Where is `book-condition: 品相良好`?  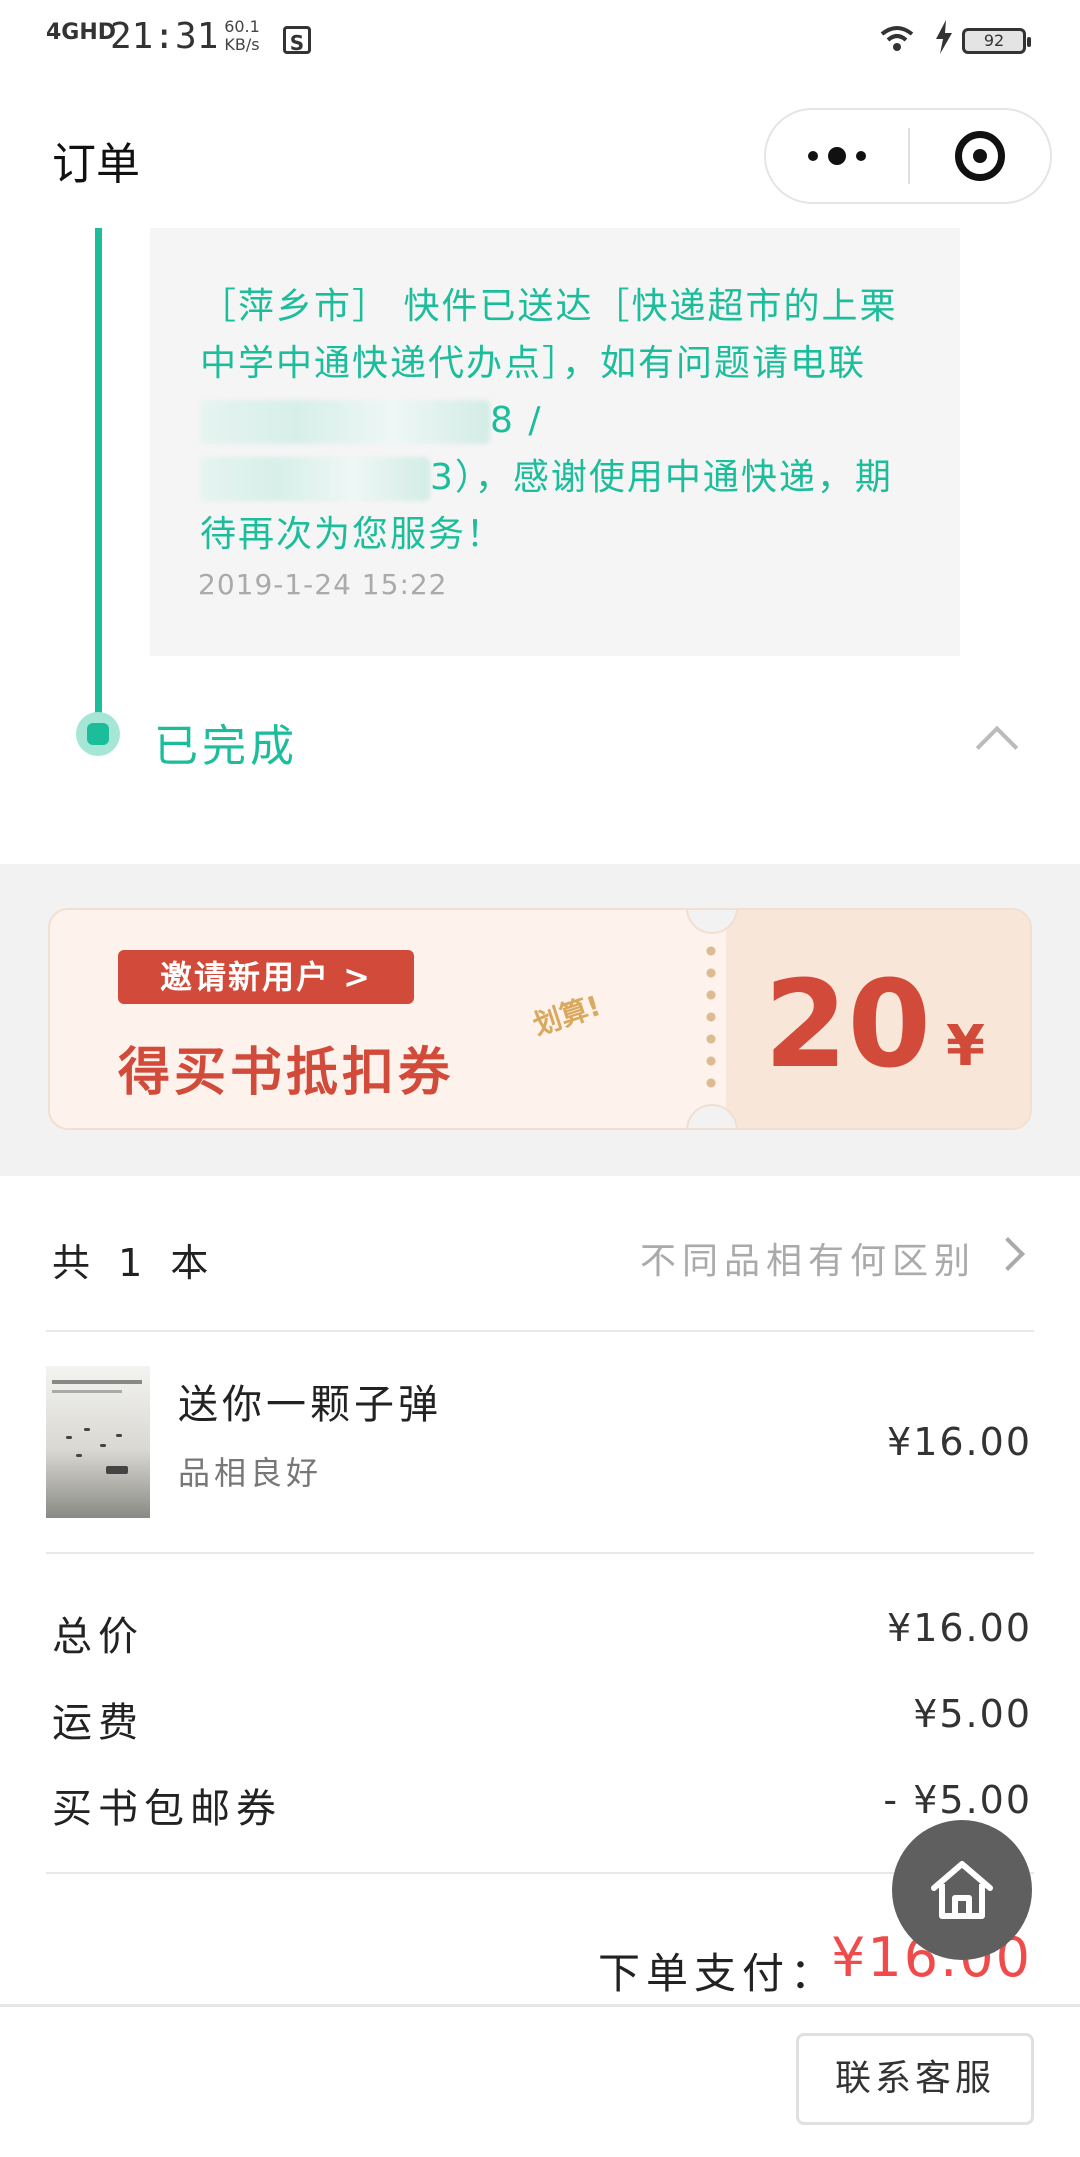 book-condition: 品相良好 is located at coordinates (250, 1473).